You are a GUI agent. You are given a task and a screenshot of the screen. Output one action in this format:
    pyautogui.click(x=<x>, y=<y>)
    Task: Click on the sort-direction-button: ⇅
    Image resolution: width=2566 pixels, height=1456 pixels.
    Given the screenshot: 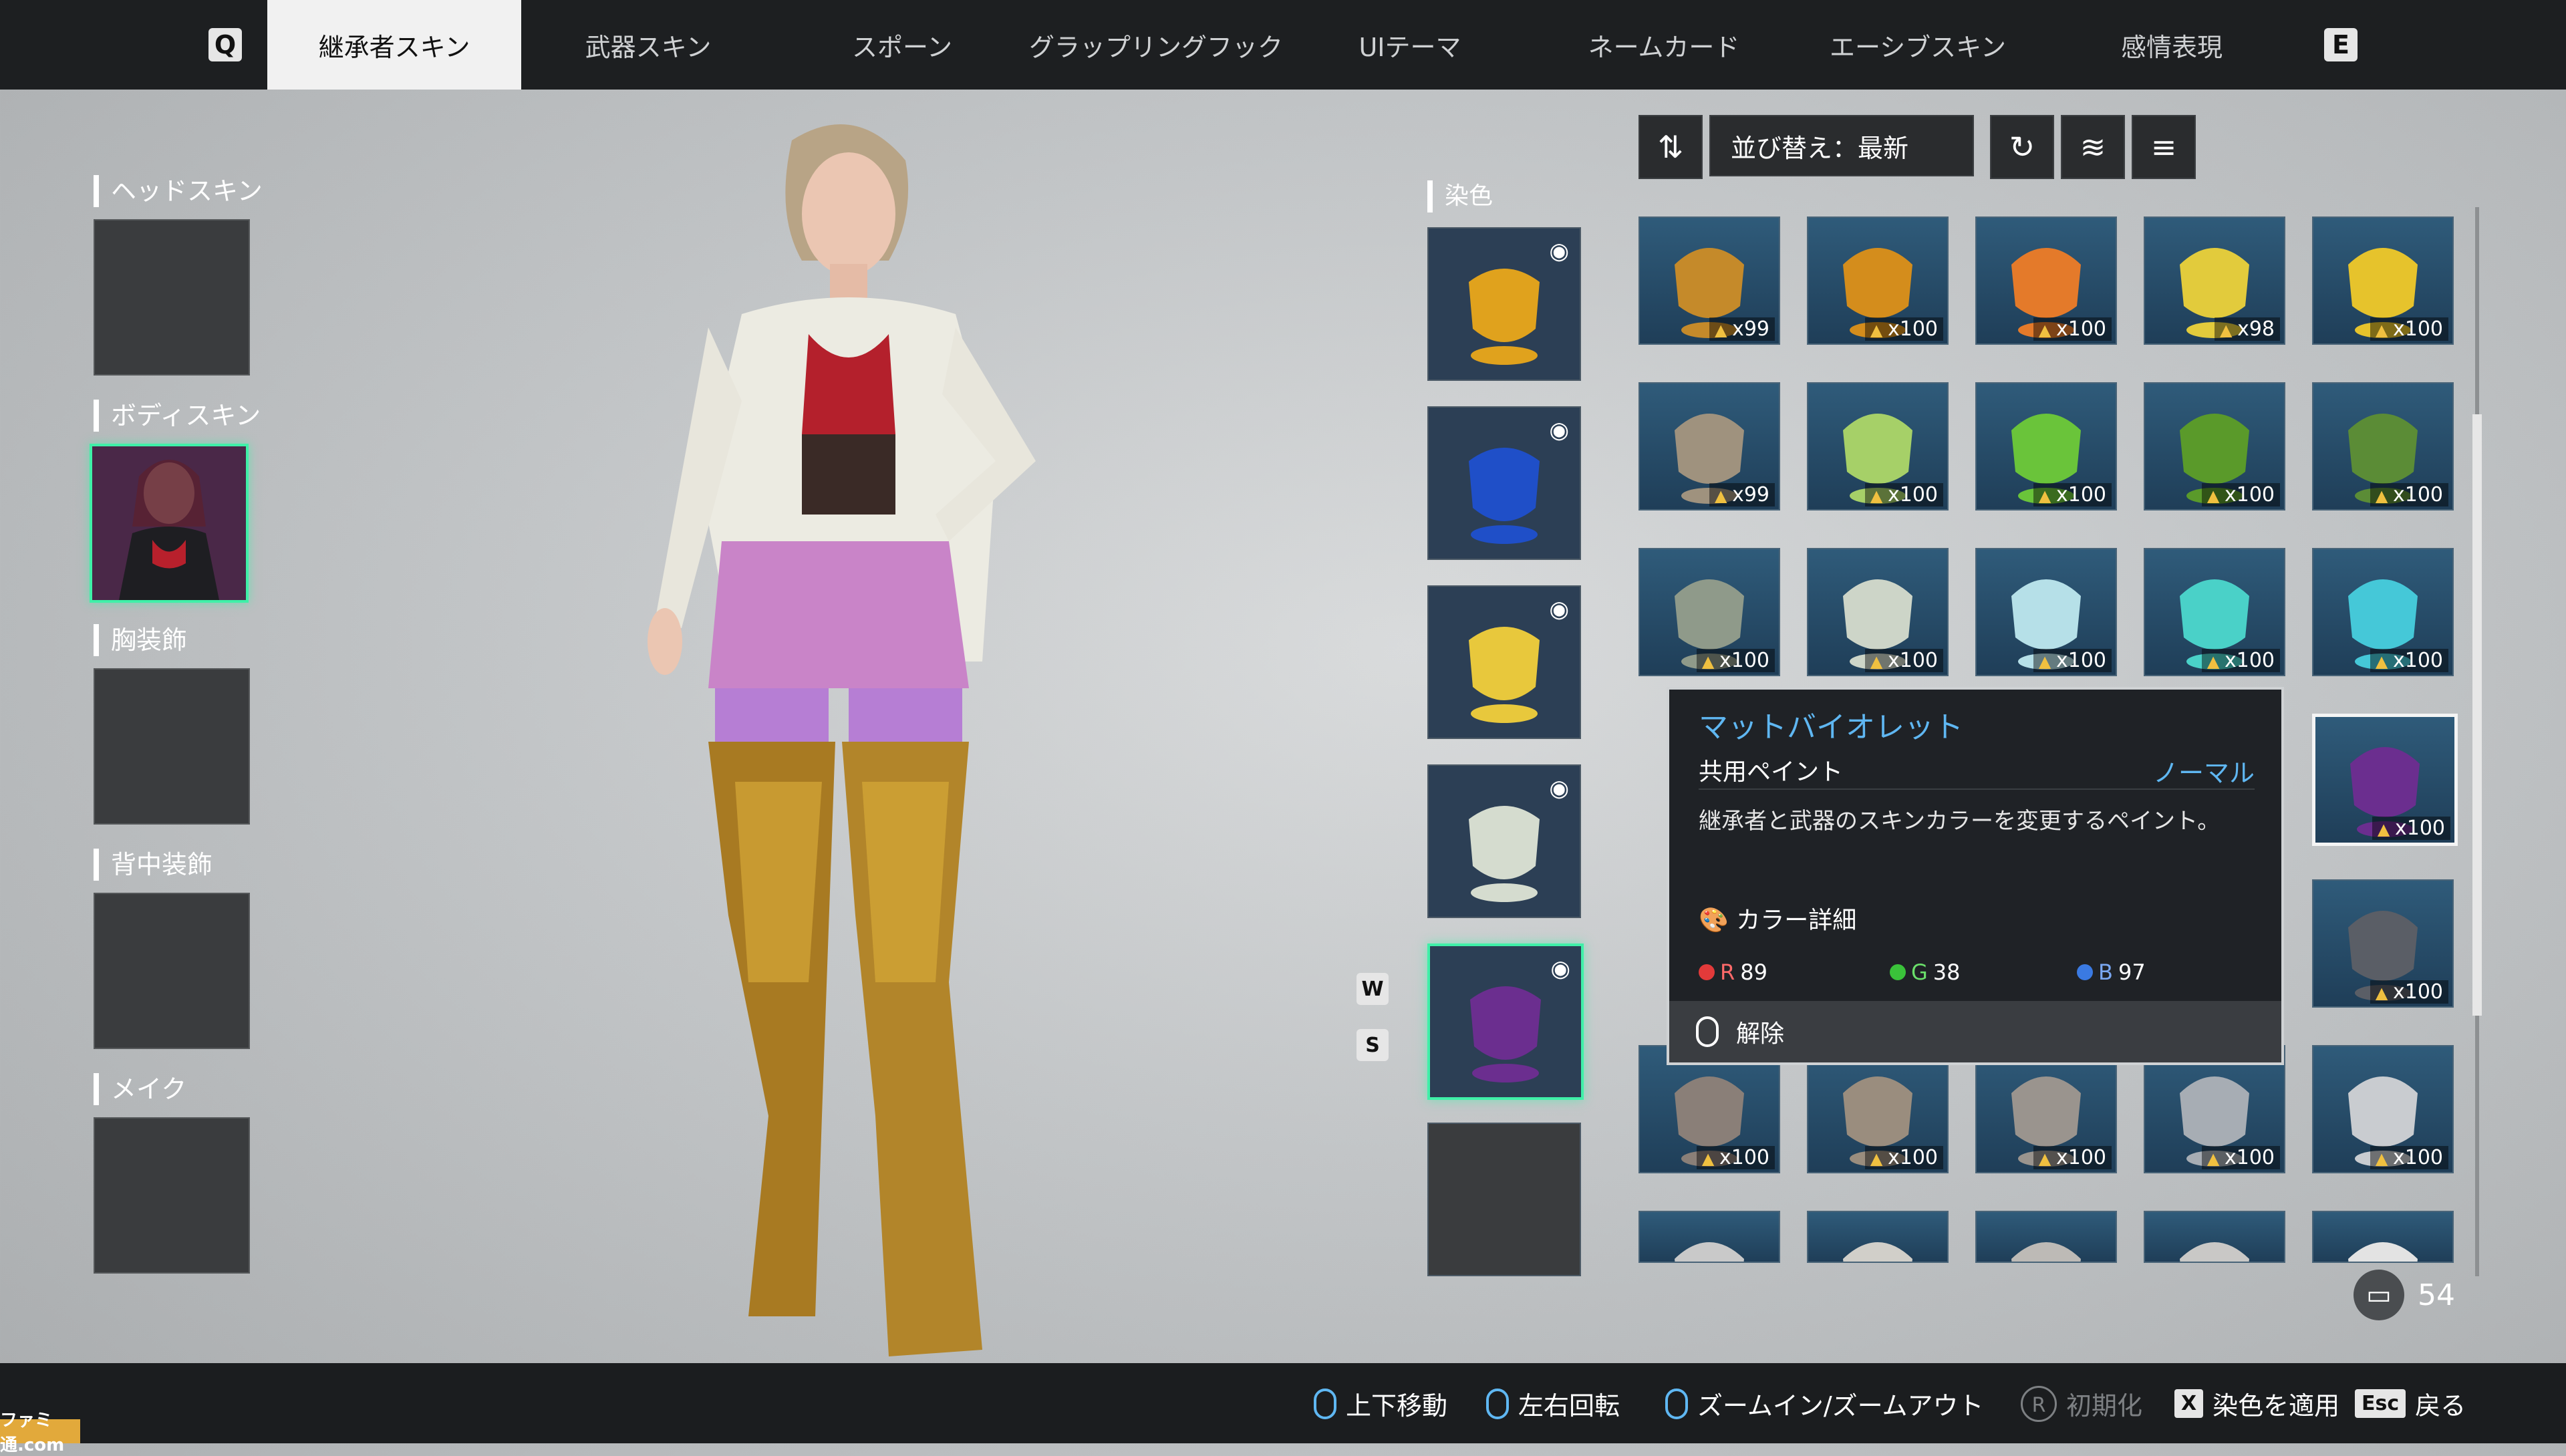 What is the action you would take?
    pyautogui.click(x=1670, y=147)
    